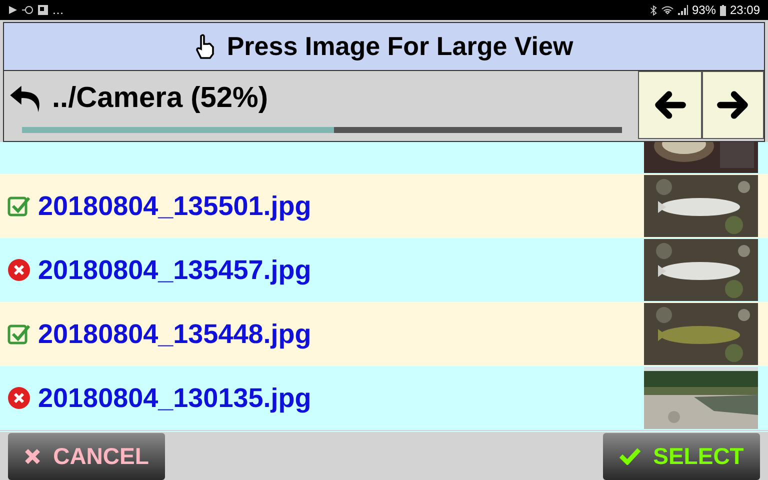  I want to click on image-icon, so click(43, 10).